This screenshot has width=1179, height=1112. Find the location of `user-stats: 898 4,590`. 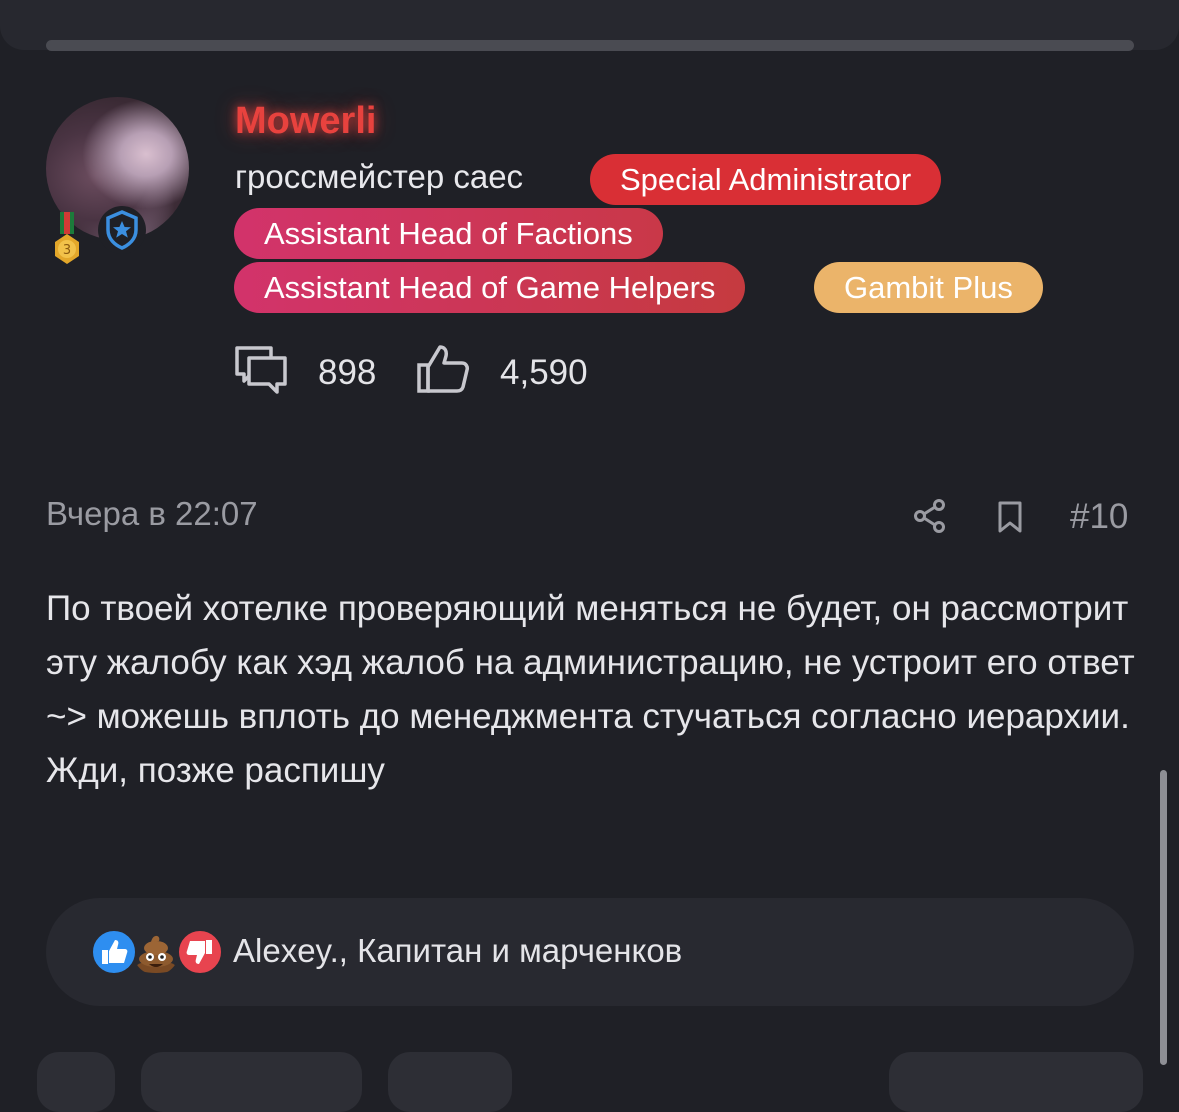

user-stats: 898 4,590 is located at coordinates (444, 373).